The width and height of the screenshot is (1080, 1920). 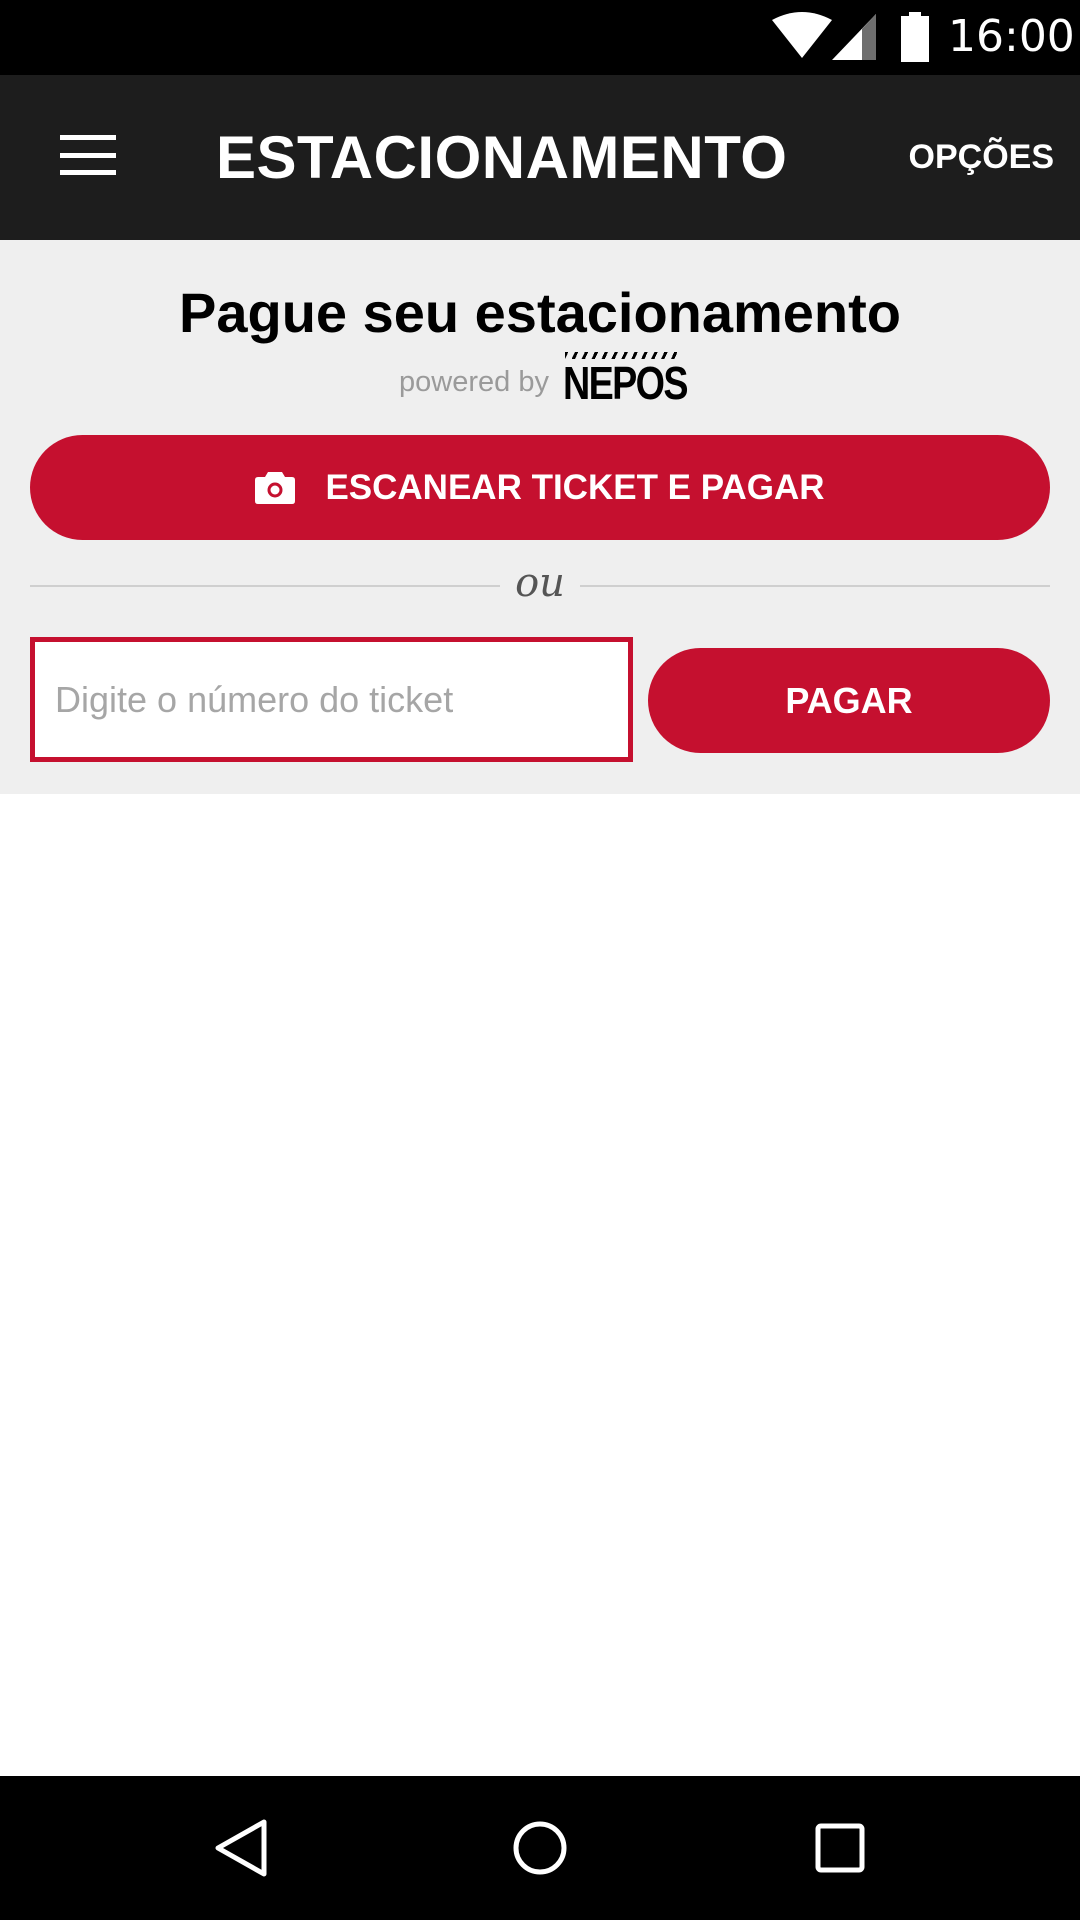 What do you see at coordinates (540, 37) in the screenshot?
I see `status-bar: 16:00` at bounding box center [540, 37].